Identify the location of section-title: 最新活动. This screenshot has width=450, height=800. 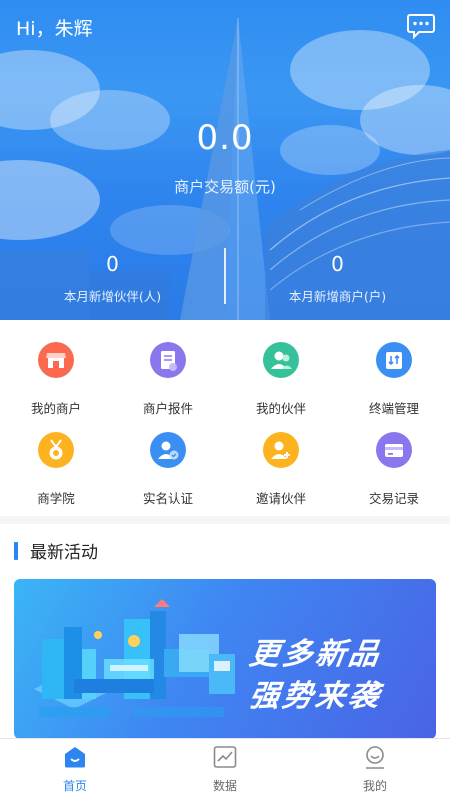
(64, 553).